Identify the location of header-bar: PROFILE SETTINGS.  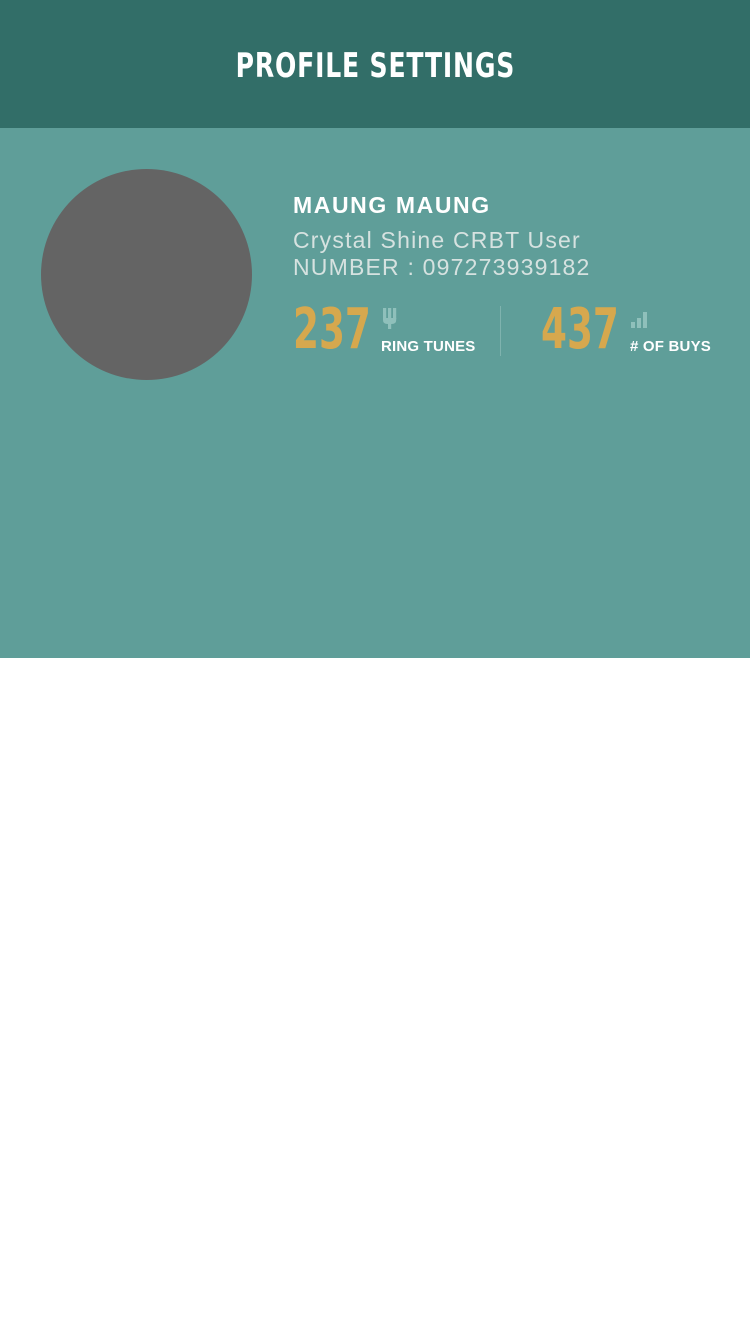
(375, 64).